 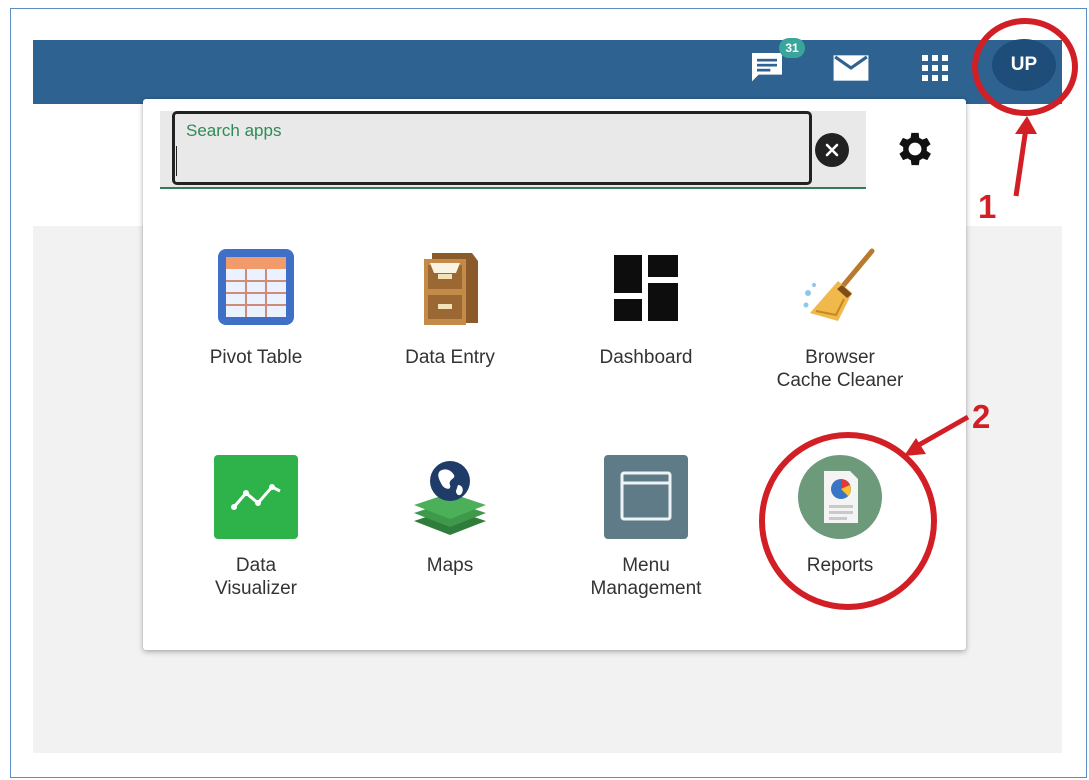 I want to click on gear-icon, so click(x=915, y=149).